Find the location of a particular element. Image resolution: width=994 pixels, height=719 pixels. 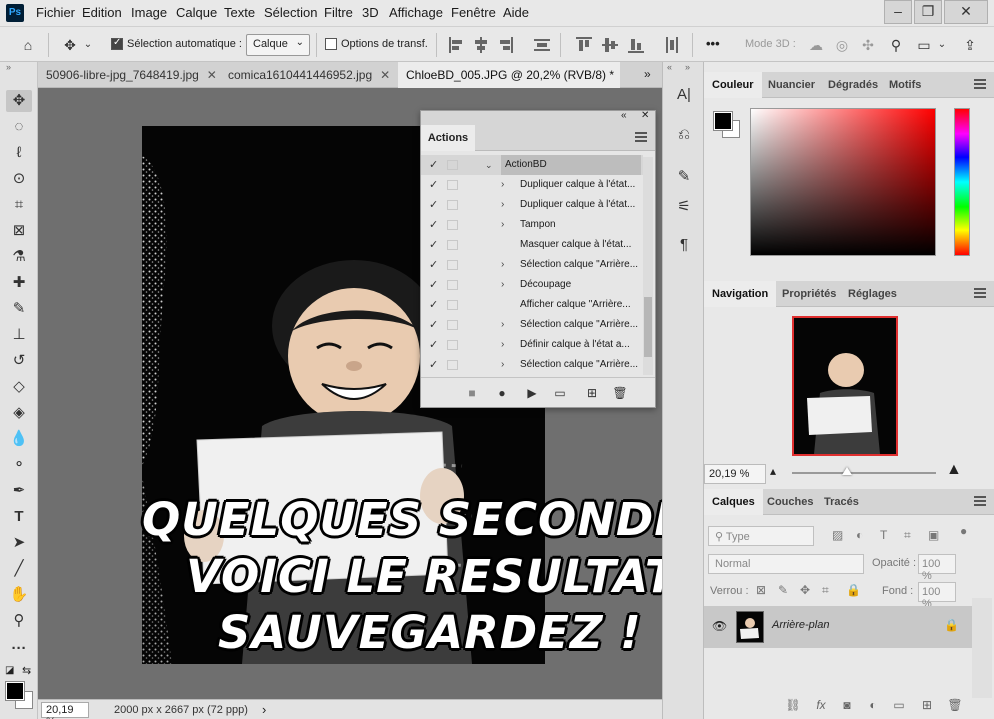

eraser-tool-icon: ◇ is located at coordinates (19, 387).